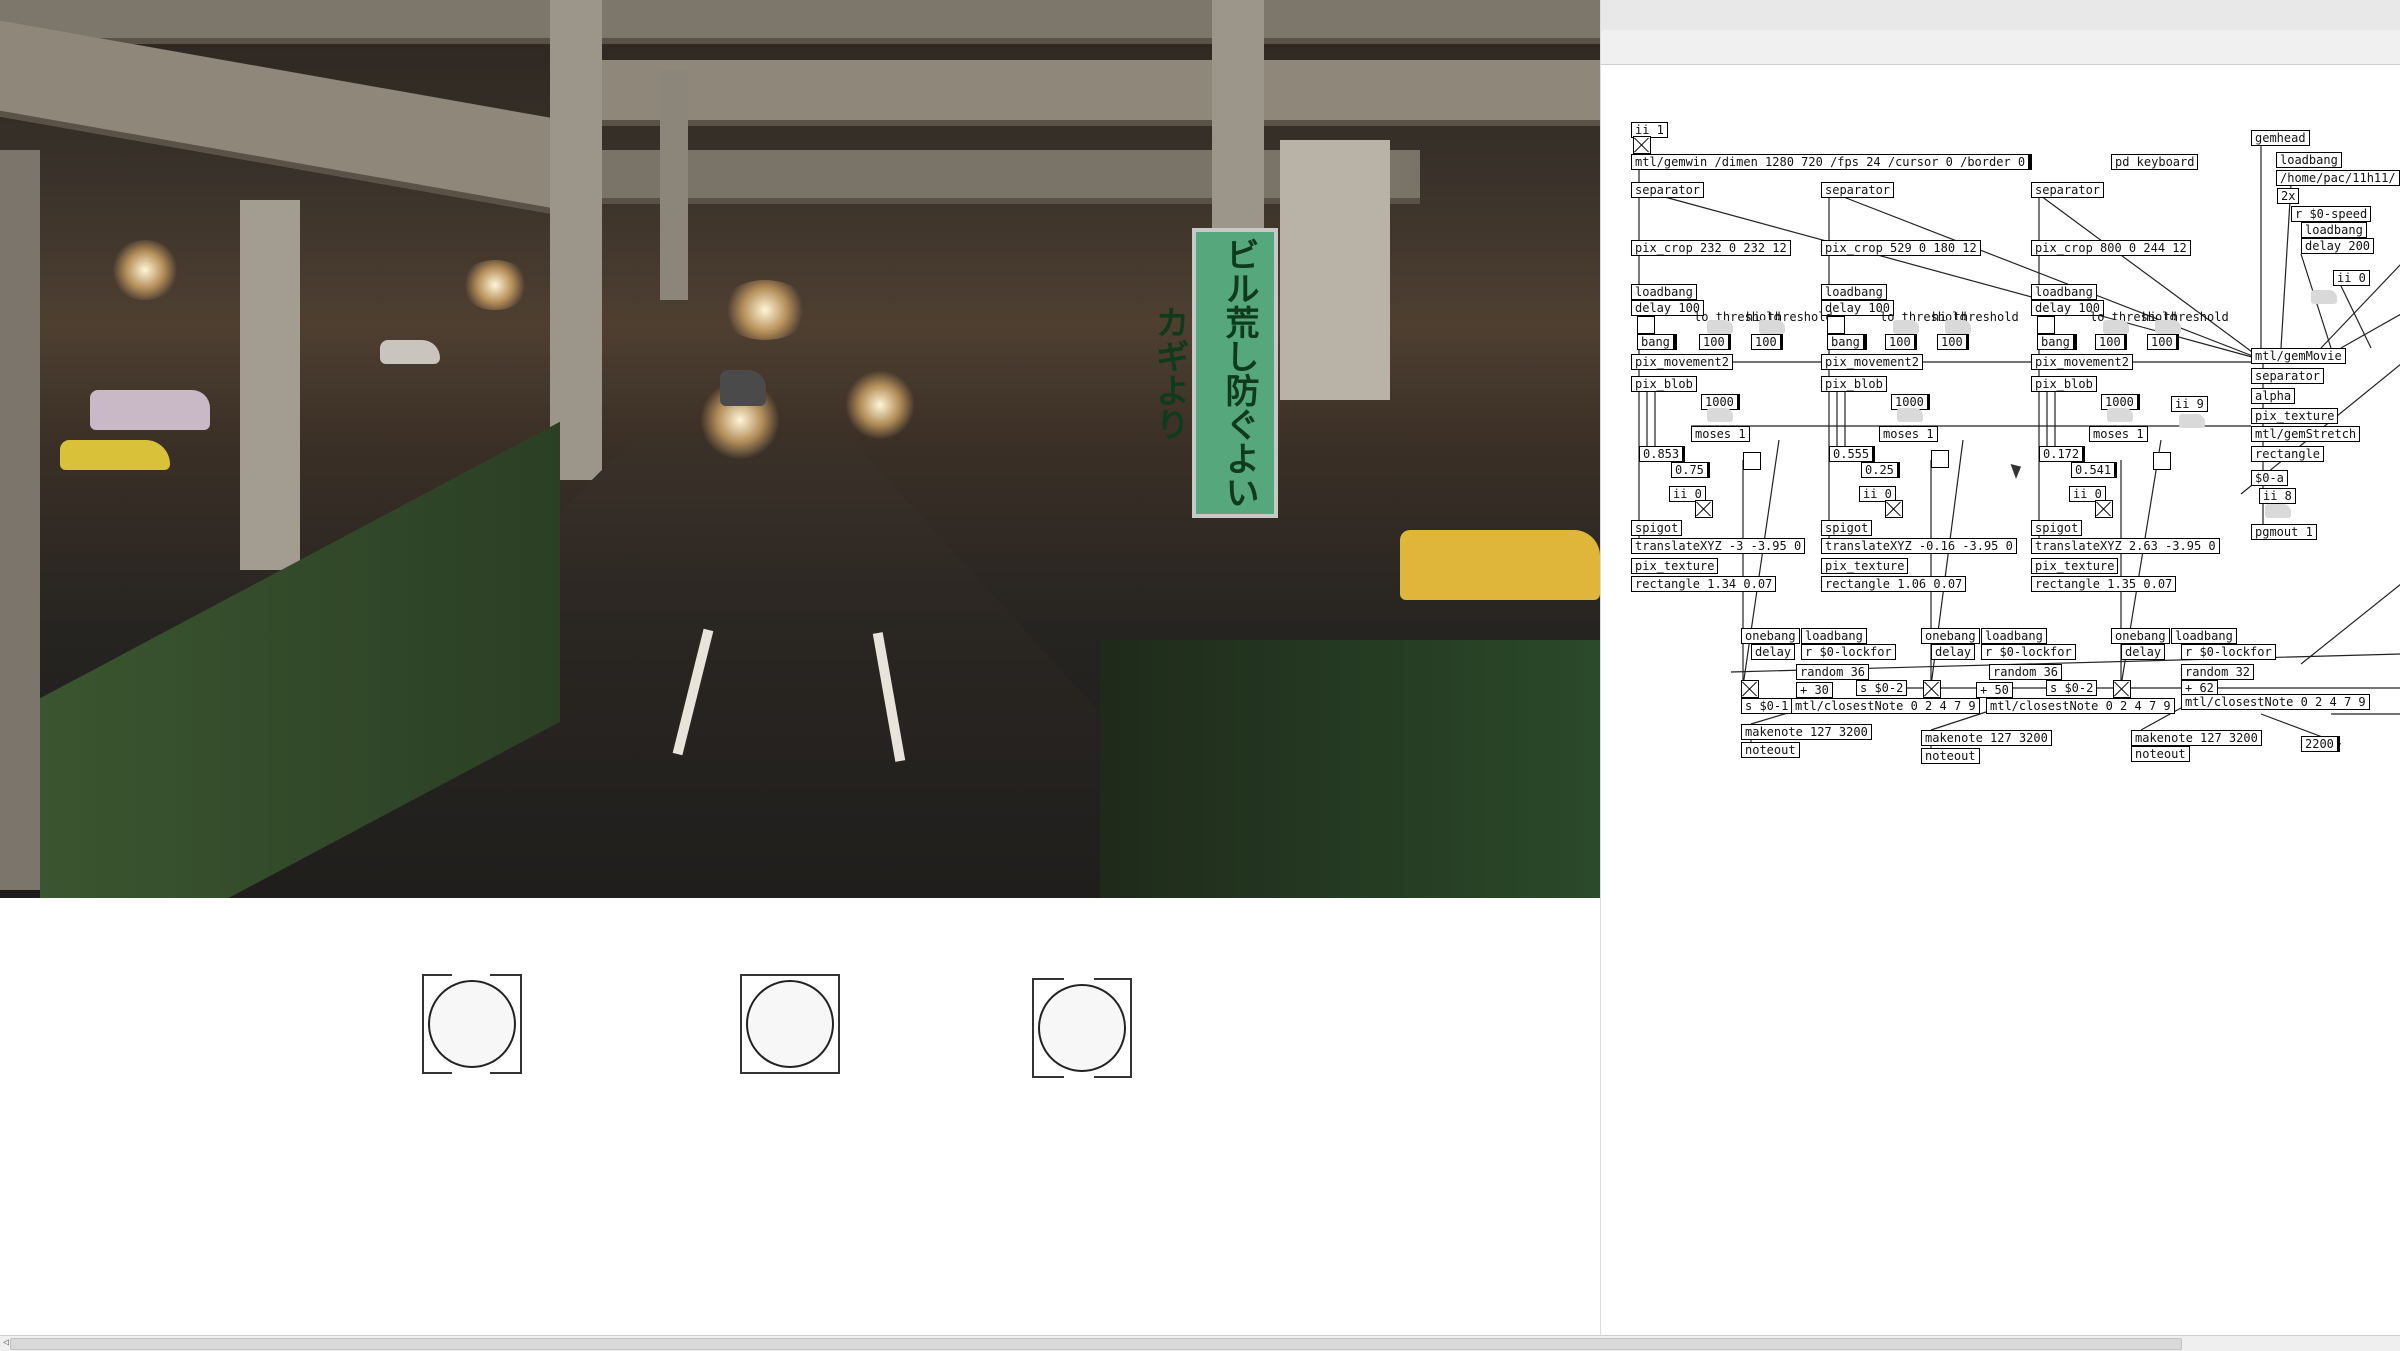 The image size is (2400, 1351). What do you see at coordinates (2338, 246) in the screenshot?
I see `patch-object-box: delay 200` at bounding box center [2338, 246].